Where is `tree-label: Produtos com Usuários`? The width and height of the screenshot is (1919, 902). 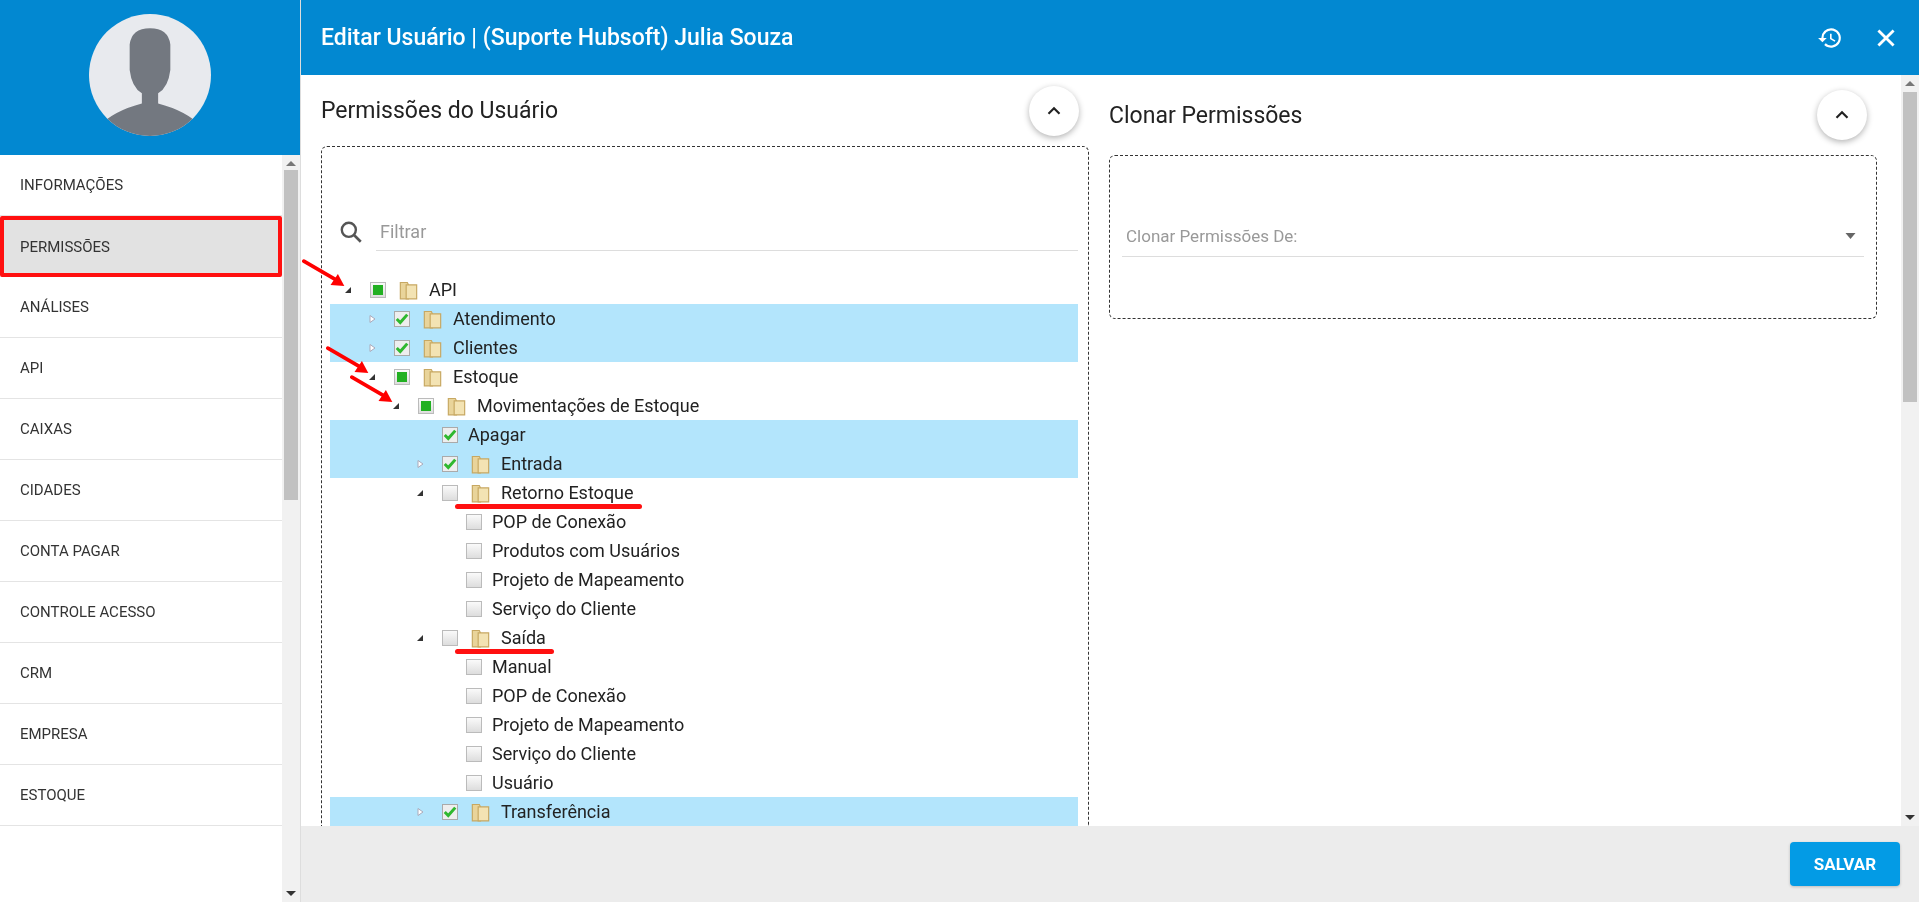
tree-label: Produtos com Usuários is located at coordinates (586, 550).